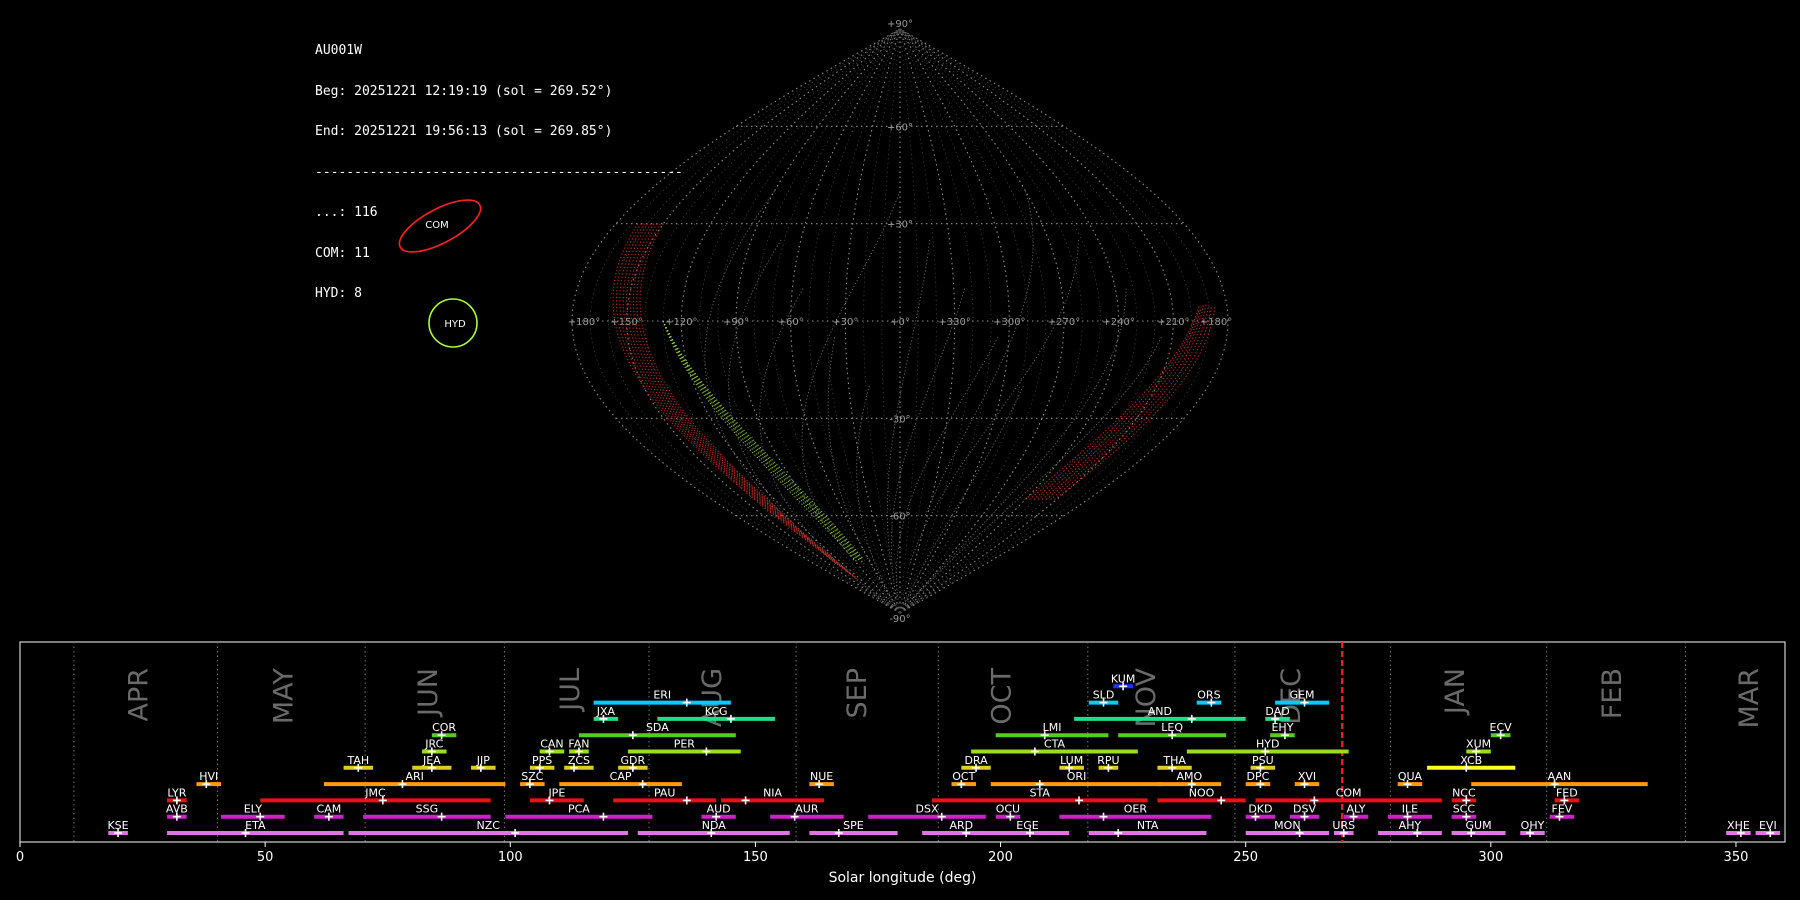  Describe the element at coordinates (1455, 692) in the screenshot. I see `month-label: JAN` at that location.